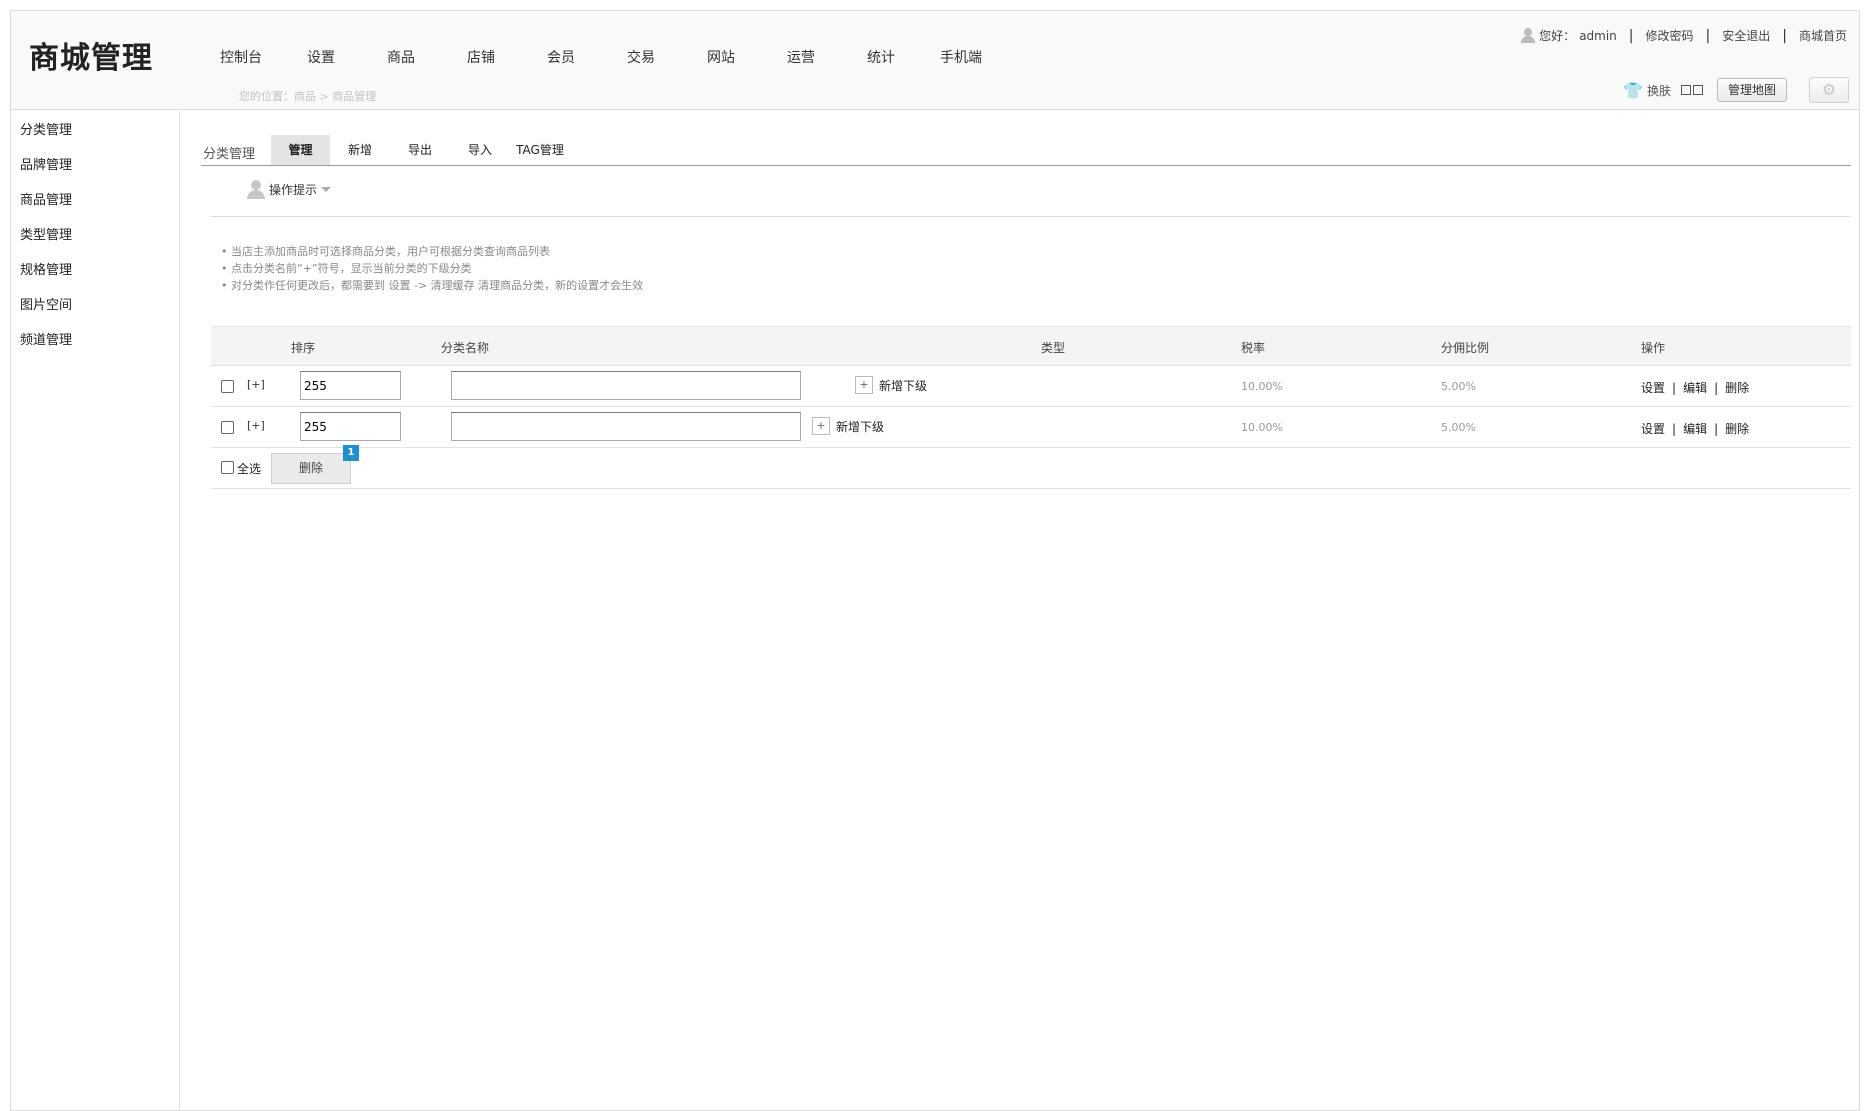 Image resolution: width=1870 pixels, height=1111 pixels. Describe the element at coordinates (1031, 346) in the screenshot. I see `table-header: 排序 分类名称 类型 税率 分佣比例 操作` at that location.